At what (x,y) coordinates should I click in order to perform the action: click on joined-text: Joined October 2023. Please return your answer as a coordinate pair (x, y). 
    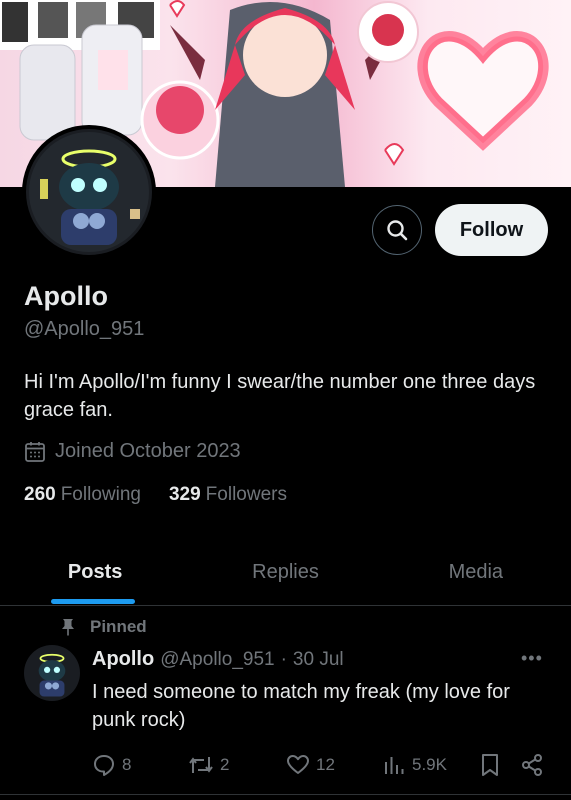
    Looking at the image, I should click on (148, 451).